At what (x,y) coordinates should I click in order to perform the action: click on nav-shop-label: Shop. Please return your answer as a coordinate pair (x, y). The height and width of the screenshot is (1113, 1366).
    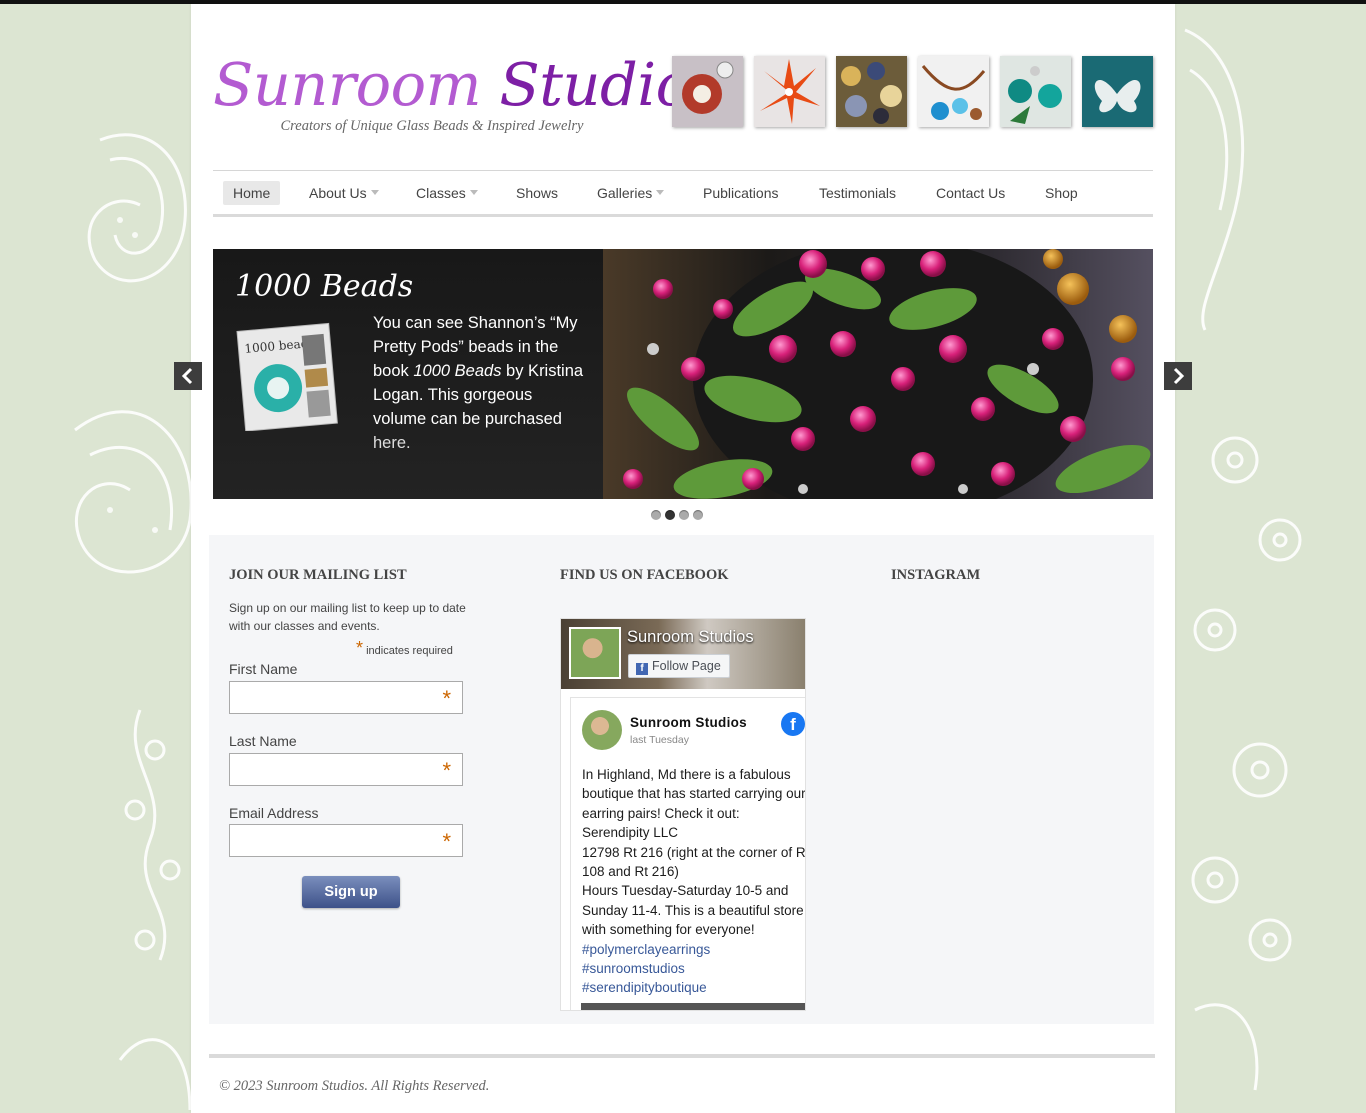
    Looking at the image, I should click on (1061, 193).